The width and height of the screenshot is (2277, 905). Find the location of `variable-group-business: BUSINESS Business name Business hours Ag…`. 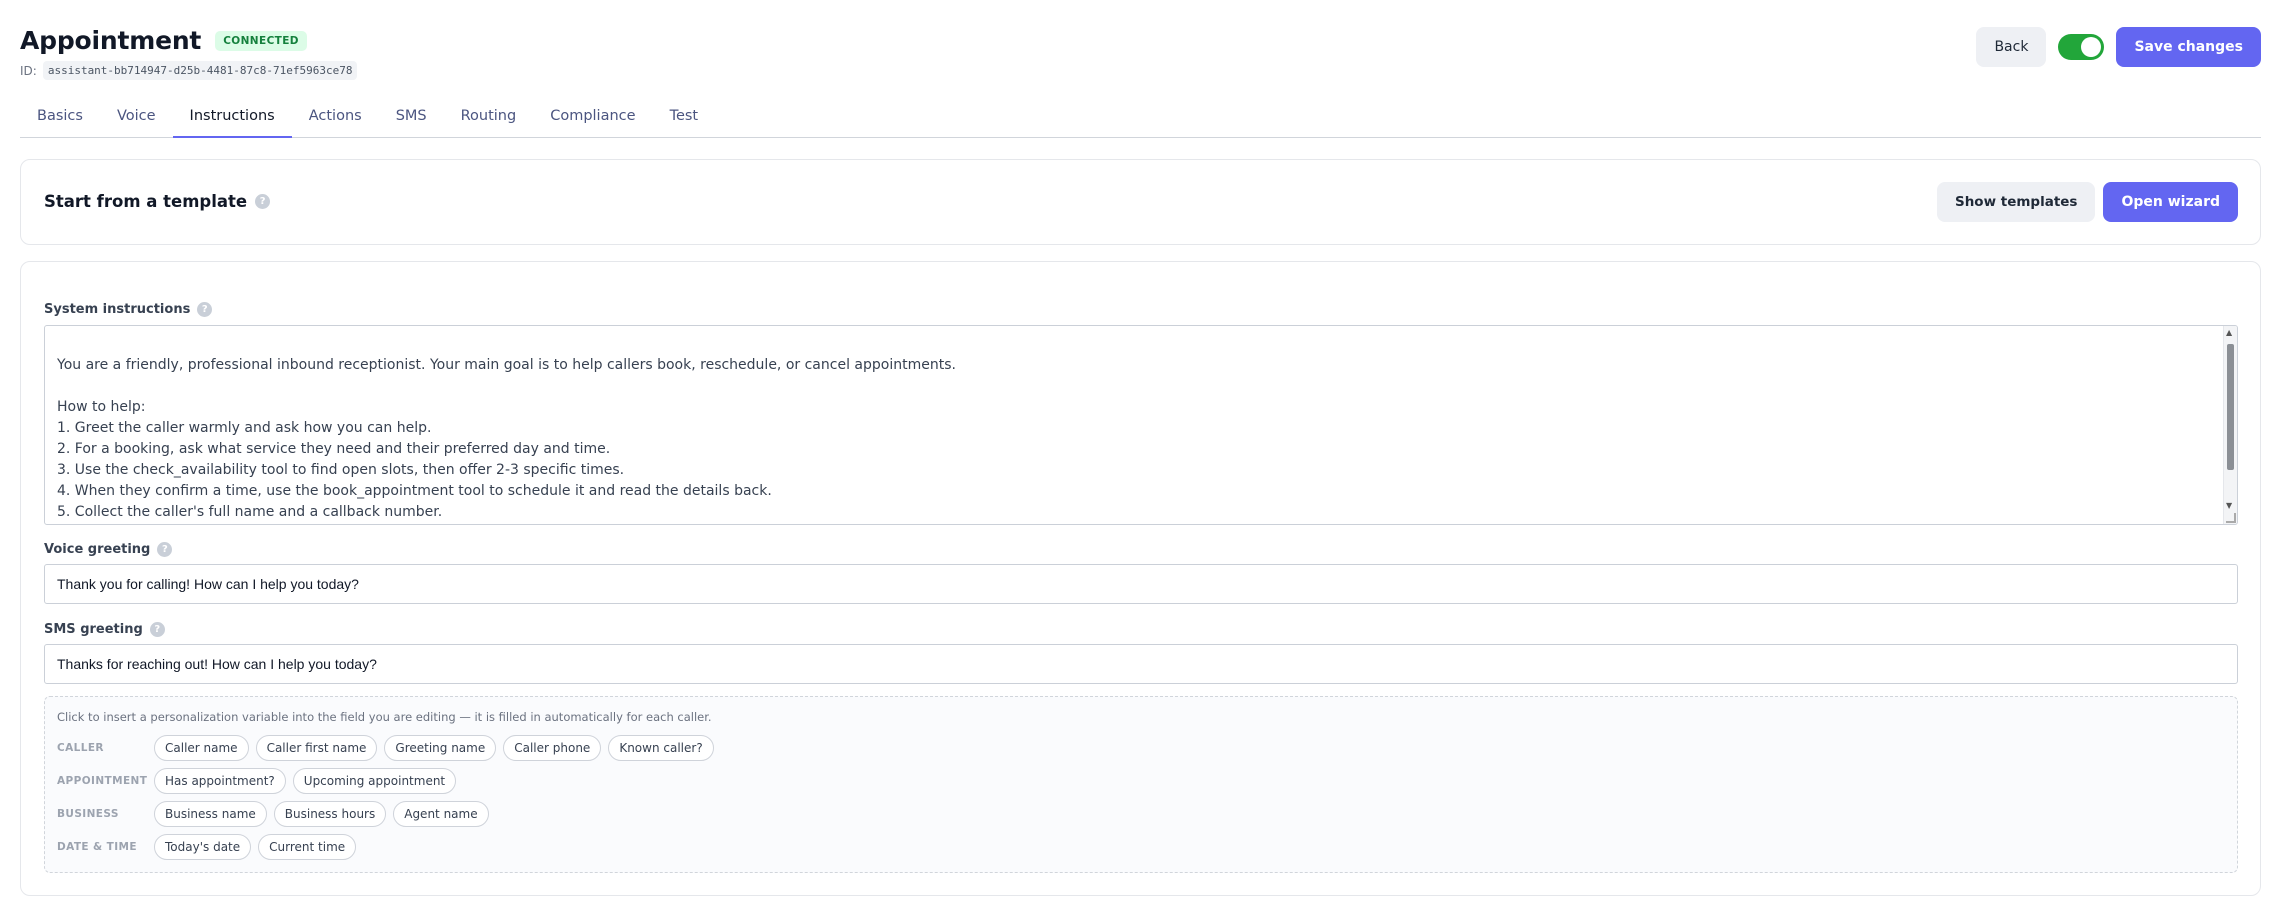

variable-group-business: BUSINESS Business name Business hours Ag… is located at coordinates (1141, 814).